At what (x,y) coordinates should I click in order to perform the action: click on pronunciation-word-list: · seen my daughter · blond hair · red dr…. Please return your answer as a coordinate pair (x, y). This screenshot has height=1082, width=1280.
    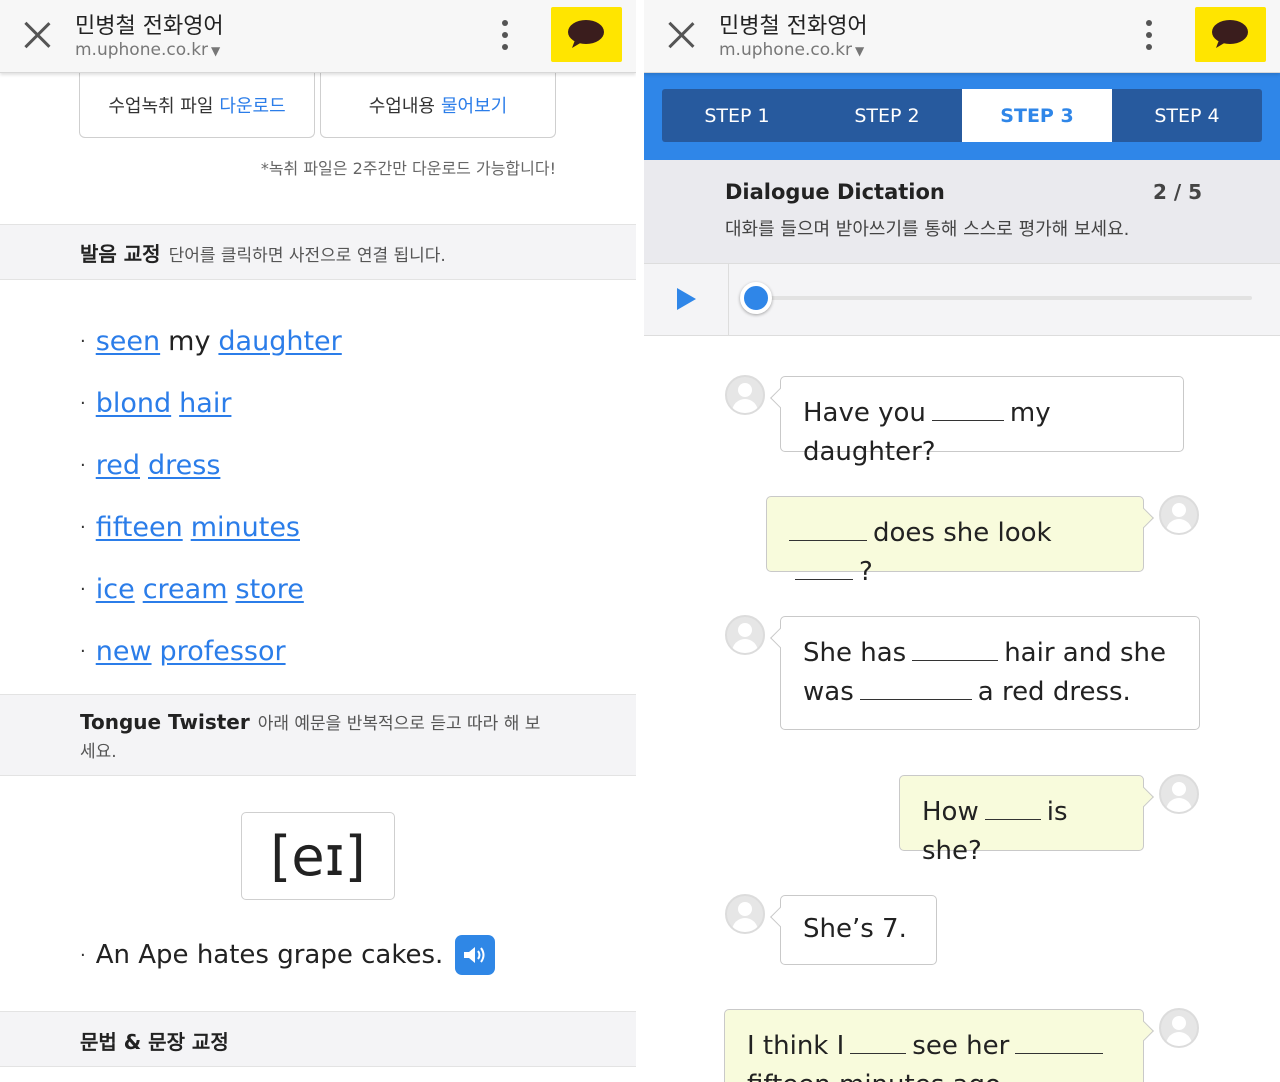
    Looking at the image, I should click on (215, 496).